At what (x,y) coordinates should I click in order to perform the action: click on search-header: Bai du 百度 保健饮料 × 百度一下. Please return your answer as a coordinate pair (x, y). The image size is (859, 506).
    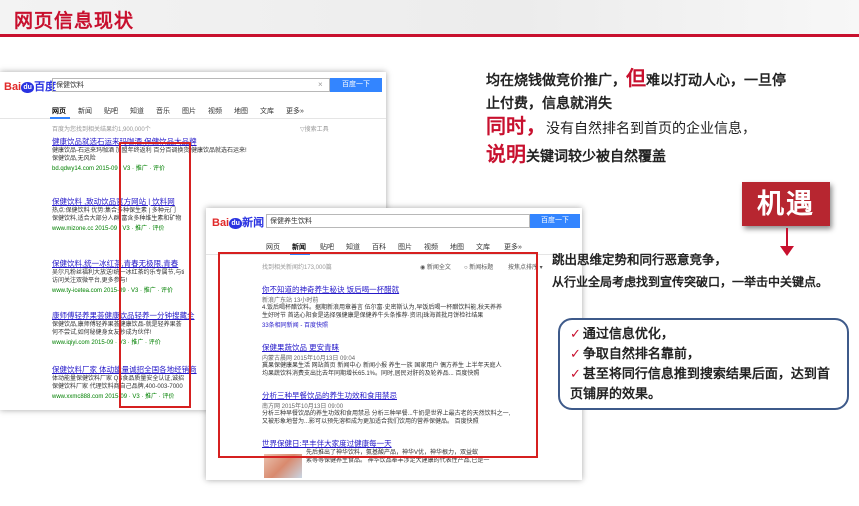
    Looking at the image, I should click on (193, 85).